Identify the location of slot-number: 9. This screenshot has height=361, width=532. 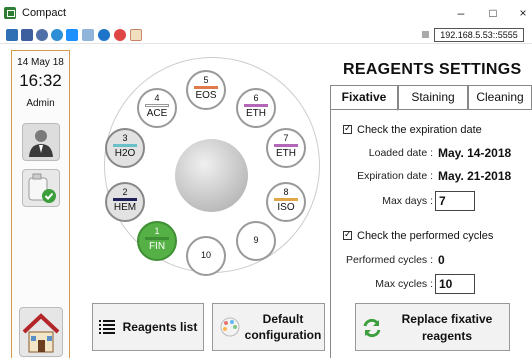
(256, 240).